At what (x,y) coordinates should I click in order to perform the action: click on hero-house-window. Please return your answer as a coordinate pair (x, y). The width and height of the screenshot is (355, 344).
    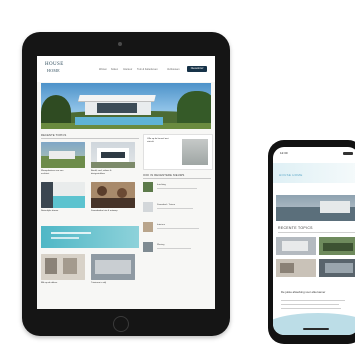
    Looking at the image, I should click on (117, 108).